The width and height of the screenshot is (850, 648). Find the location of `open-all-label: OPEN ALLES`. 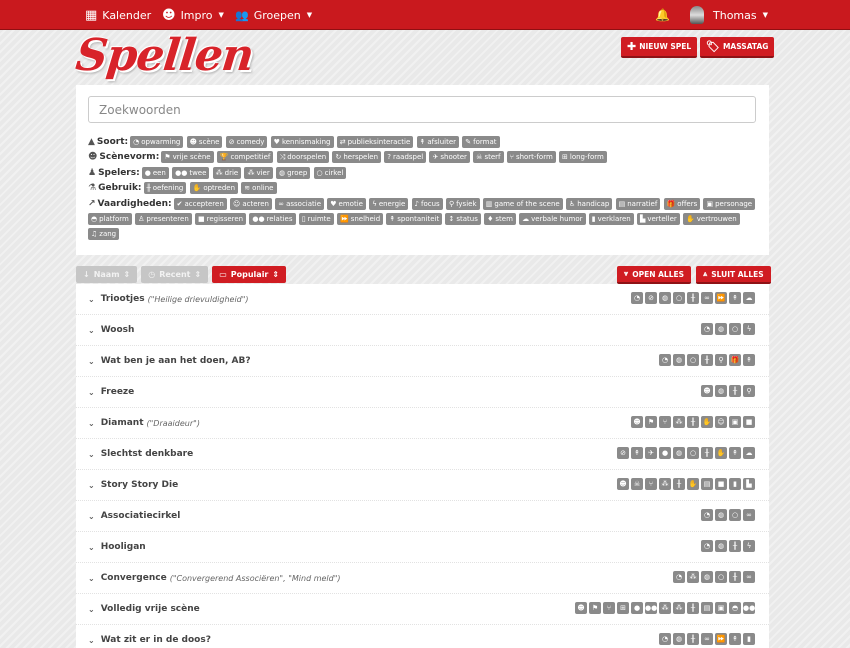

open-all-label: OPEN ALLES is located at coordinates (658, 274).